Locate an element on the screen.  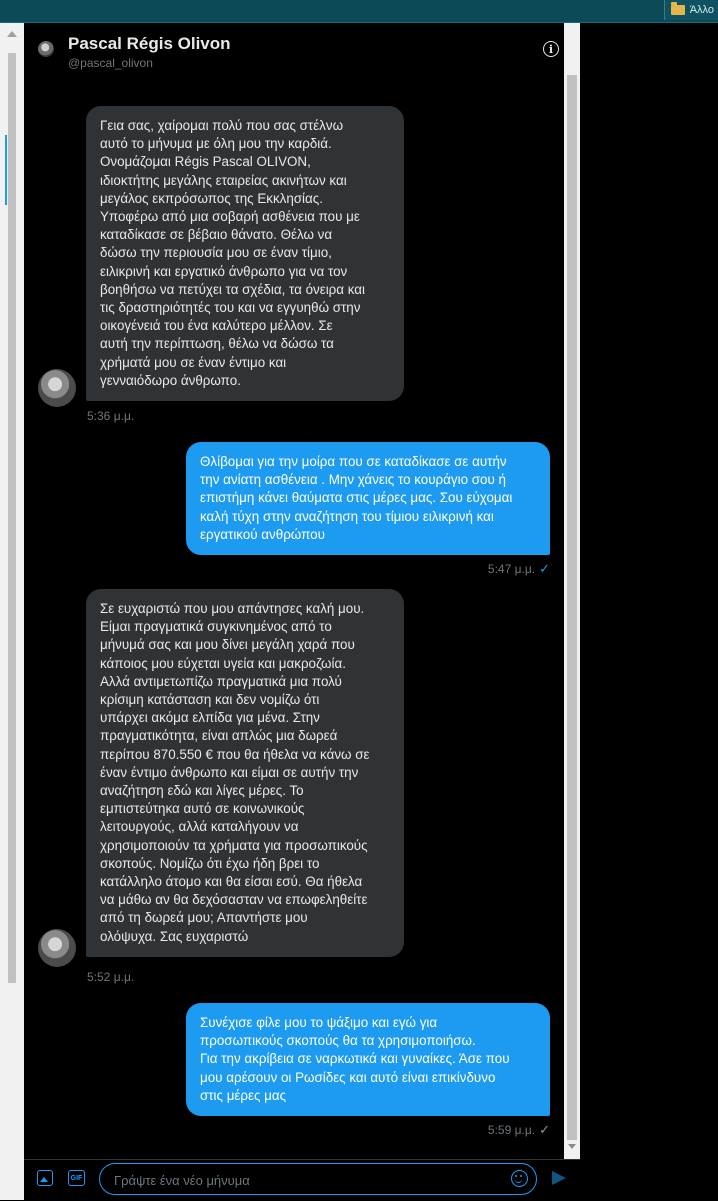
header-avatar is located at coordinates (46, 49).